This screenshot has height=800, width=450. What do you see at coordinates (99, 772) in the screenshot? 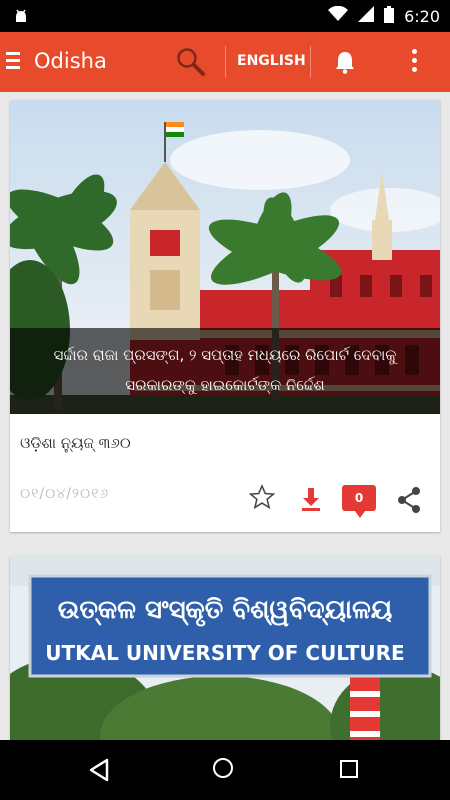
I see `back-icon` at bounding box center [99, 772].